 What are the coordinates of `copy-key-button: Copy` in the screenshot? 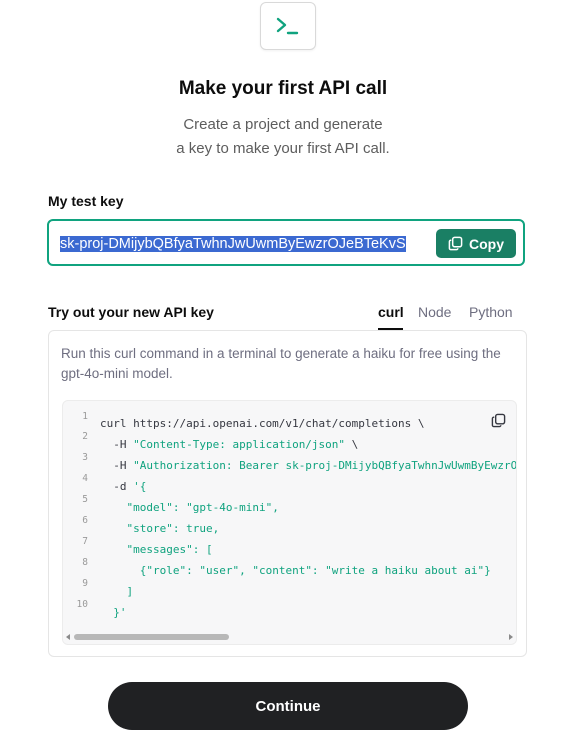 It's located at (476, 243).